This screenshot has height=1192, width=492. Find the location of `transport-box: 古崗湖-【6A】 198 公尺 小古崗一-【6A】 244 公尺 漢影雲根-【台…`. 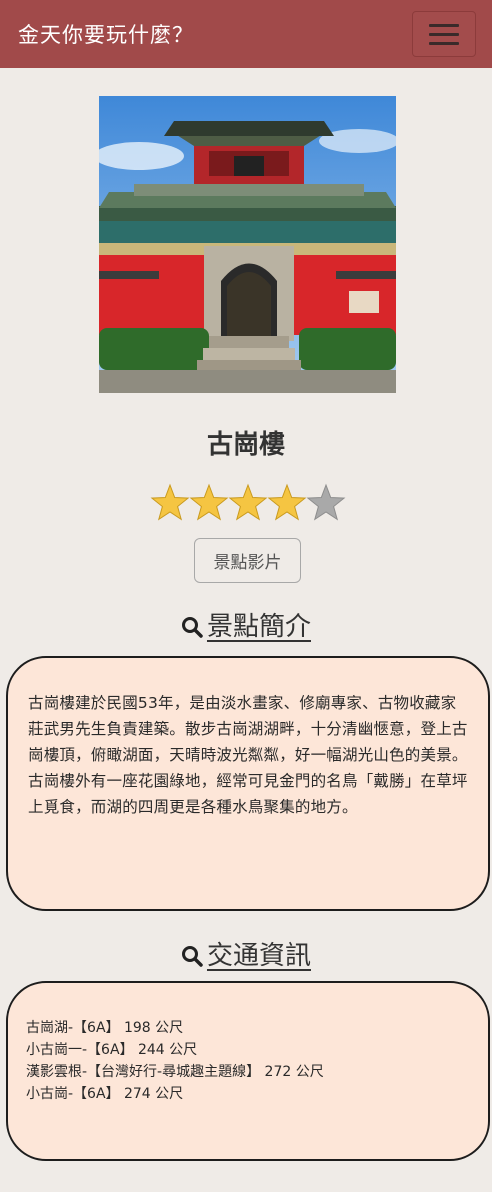

transport-box: 古崗湖-【6A】 198 公尺 小古崗一-【6A】 244 公尺 漢影雲根-【台… is located at coordinates (248, 1071).